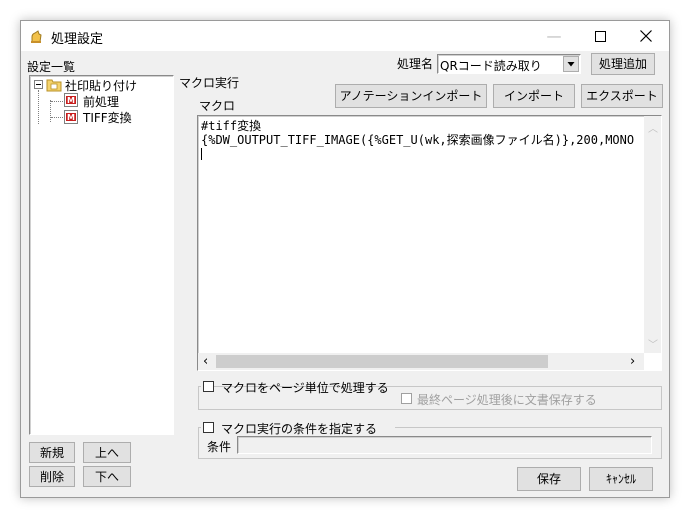 Image resolution: width=691 pixels, height=520 pixels. Describe the element at coordinates (415, 64) in the screenshot. I see `process-name-label: 処理名` at that location.